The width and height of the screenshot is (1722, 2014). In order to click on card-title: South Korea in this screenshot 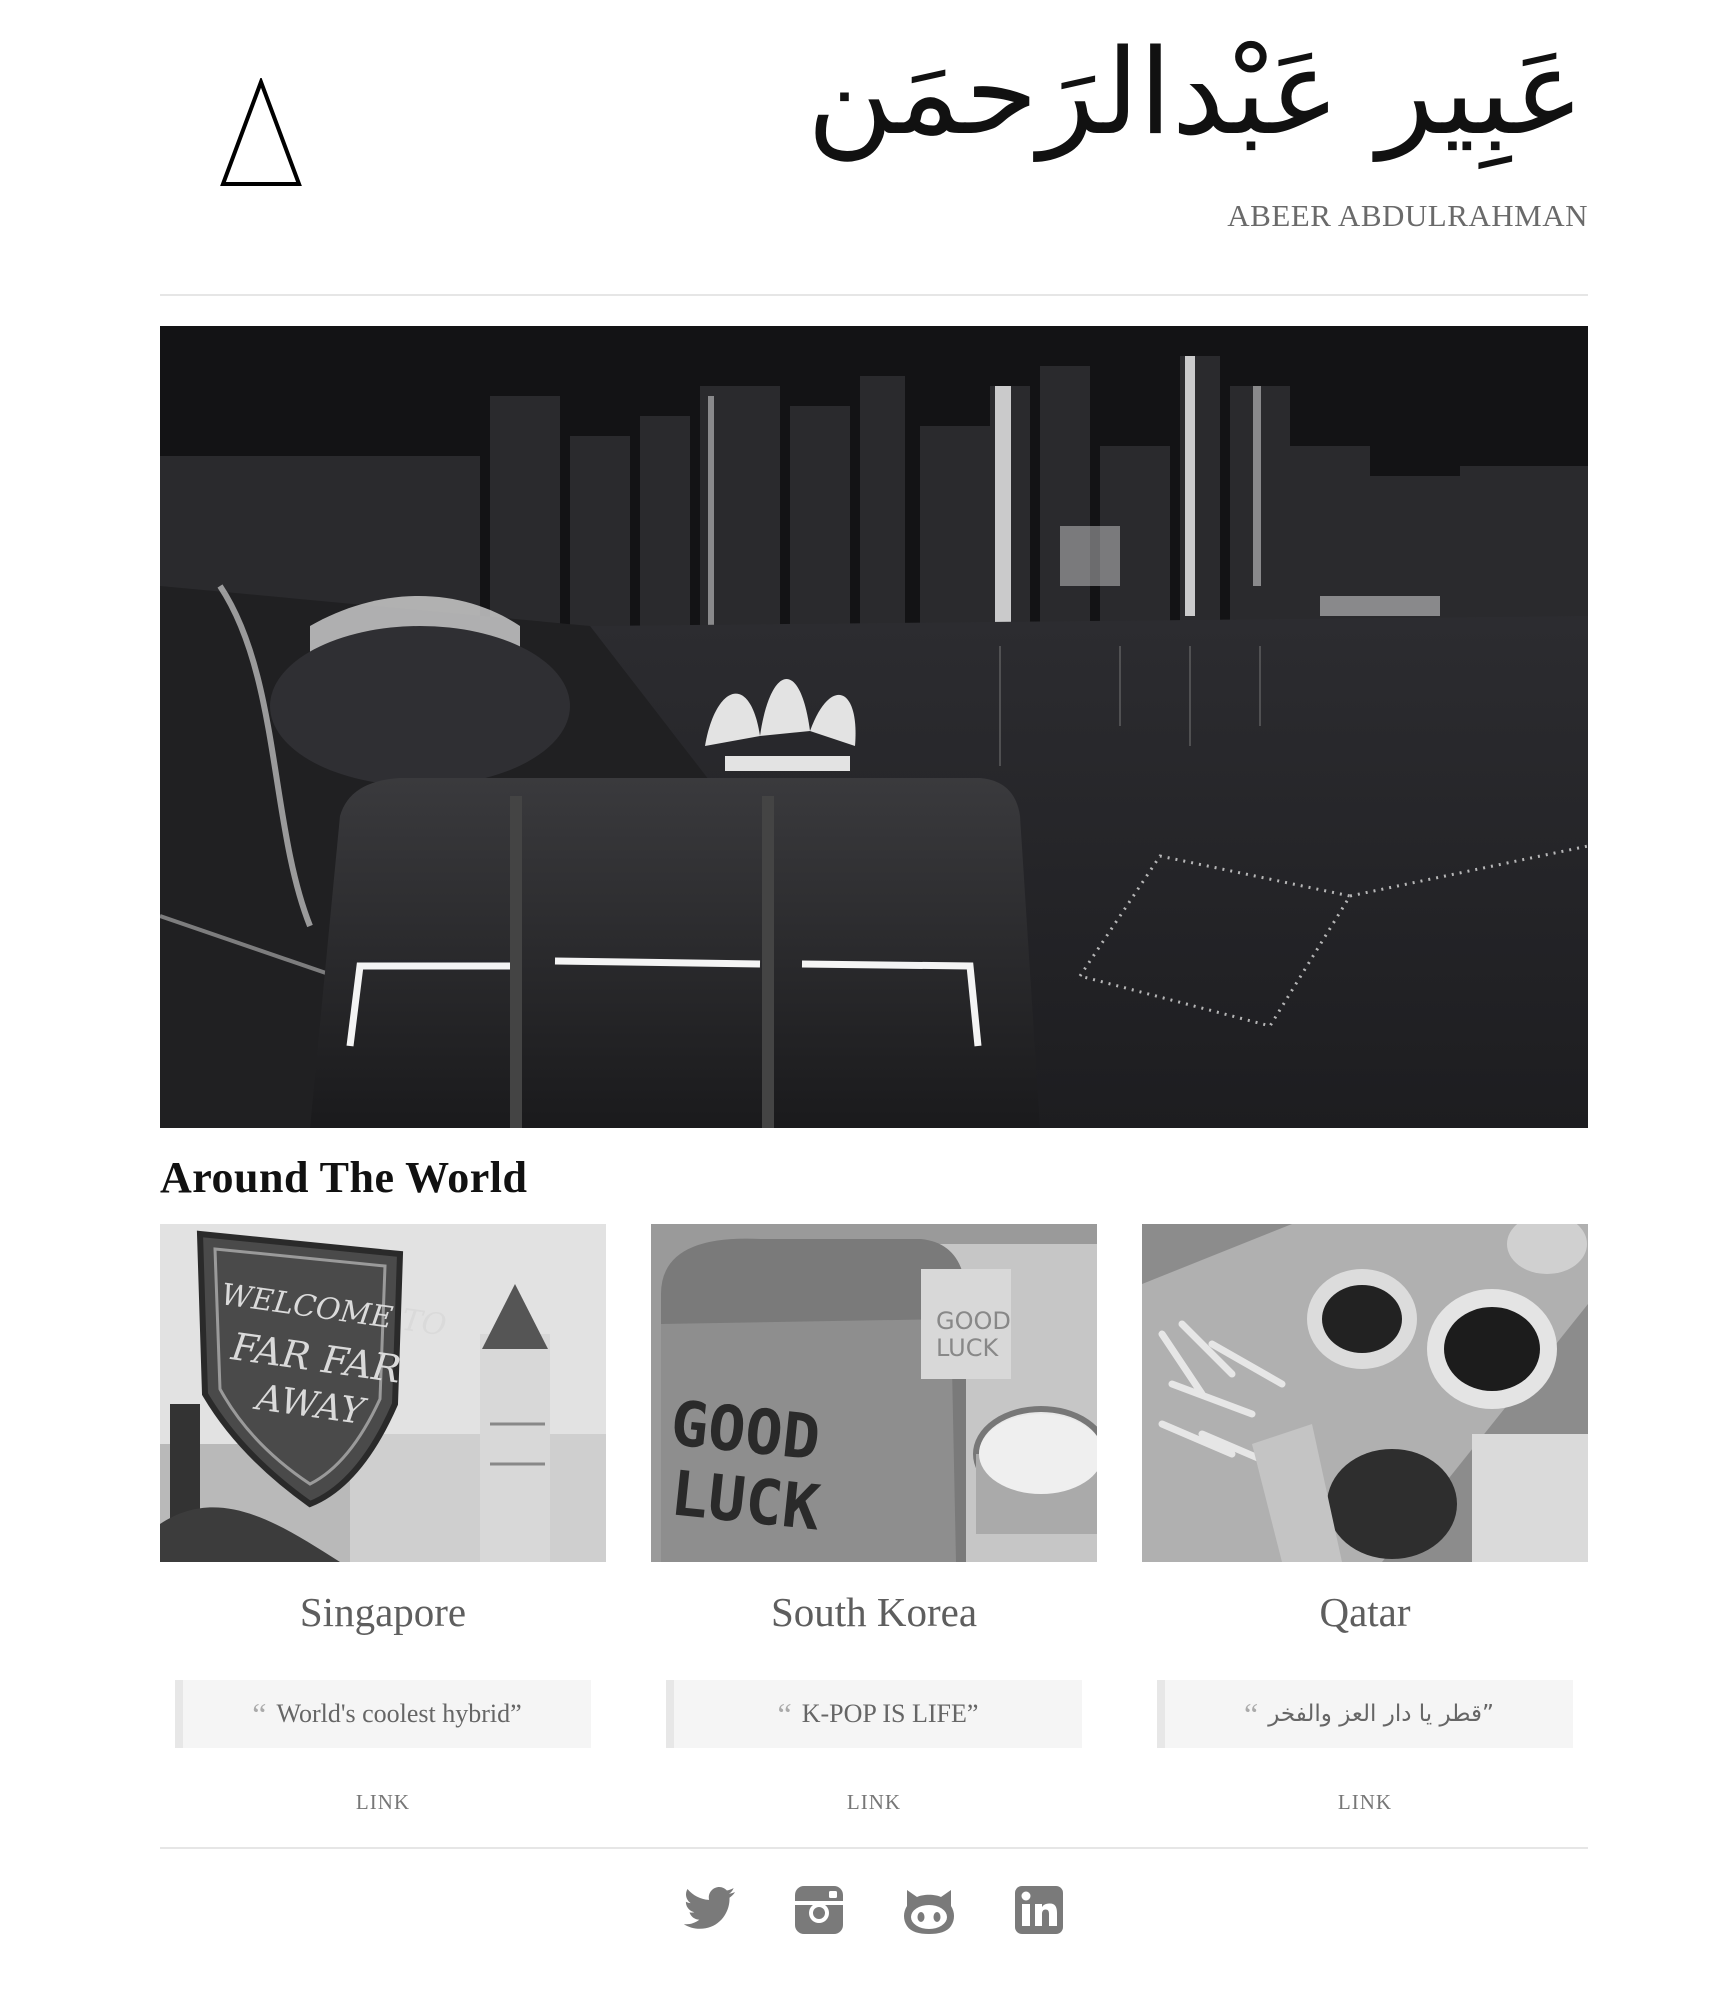, I will do `click(874, 1612)`.